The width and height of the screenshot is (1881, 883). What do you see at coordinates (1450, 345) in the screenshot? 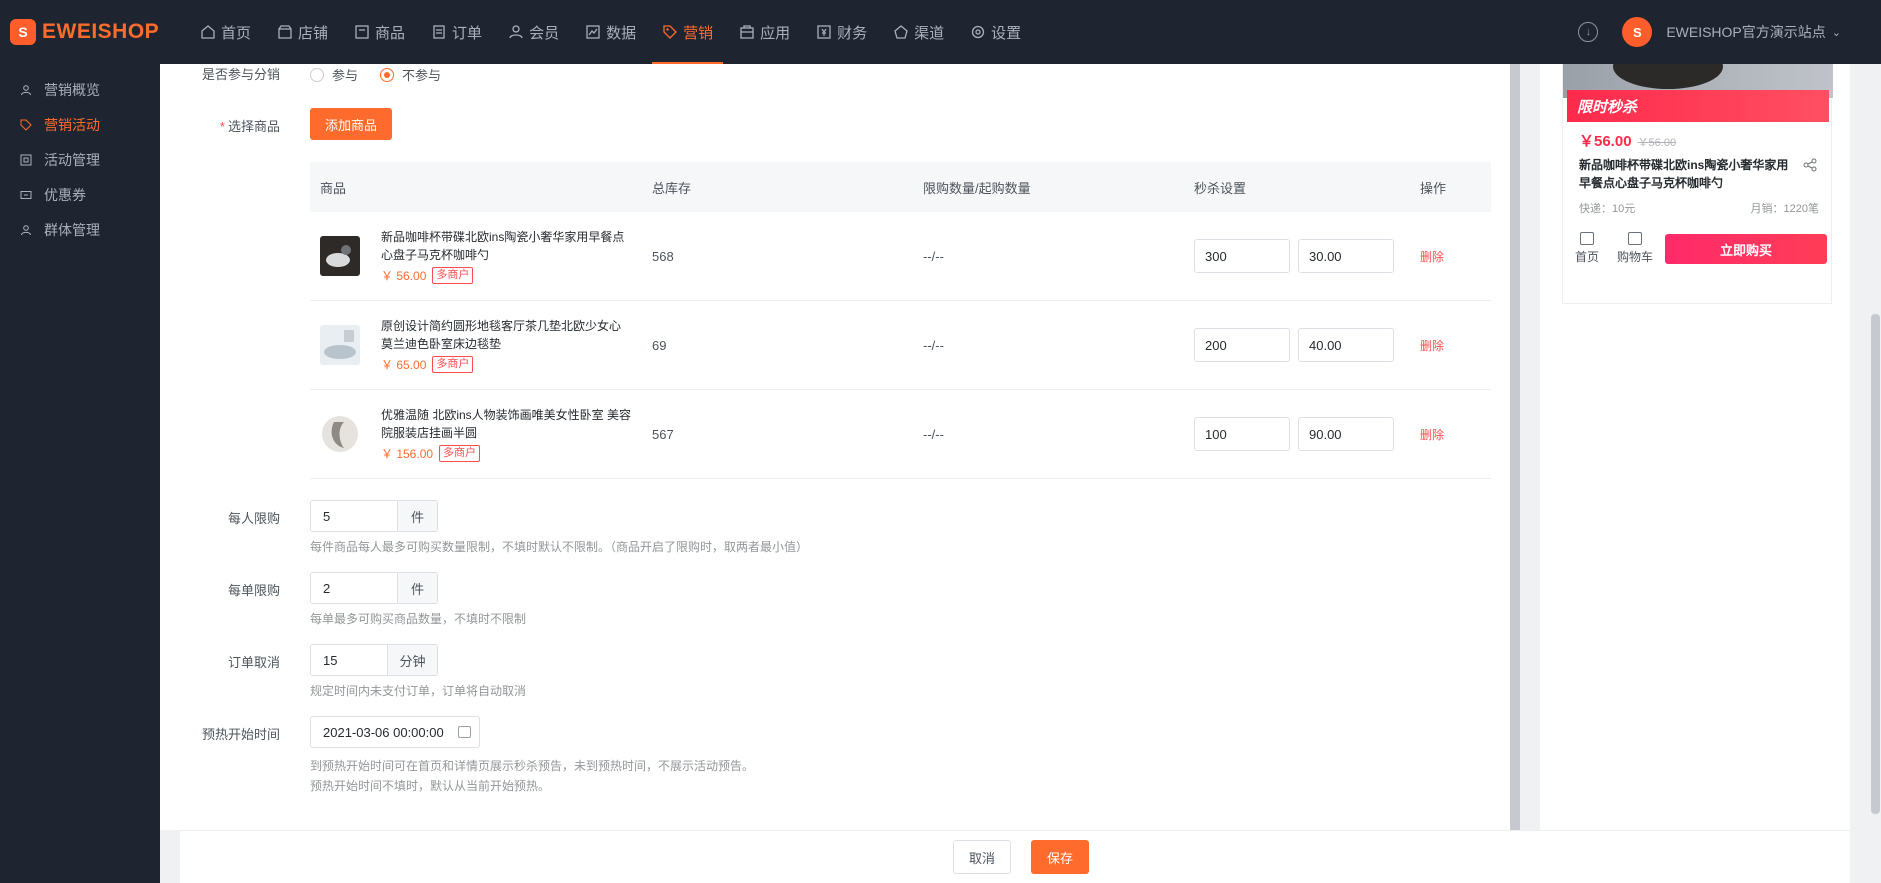
I see `action-cell: 删除` at bounding box center [1450, 345].